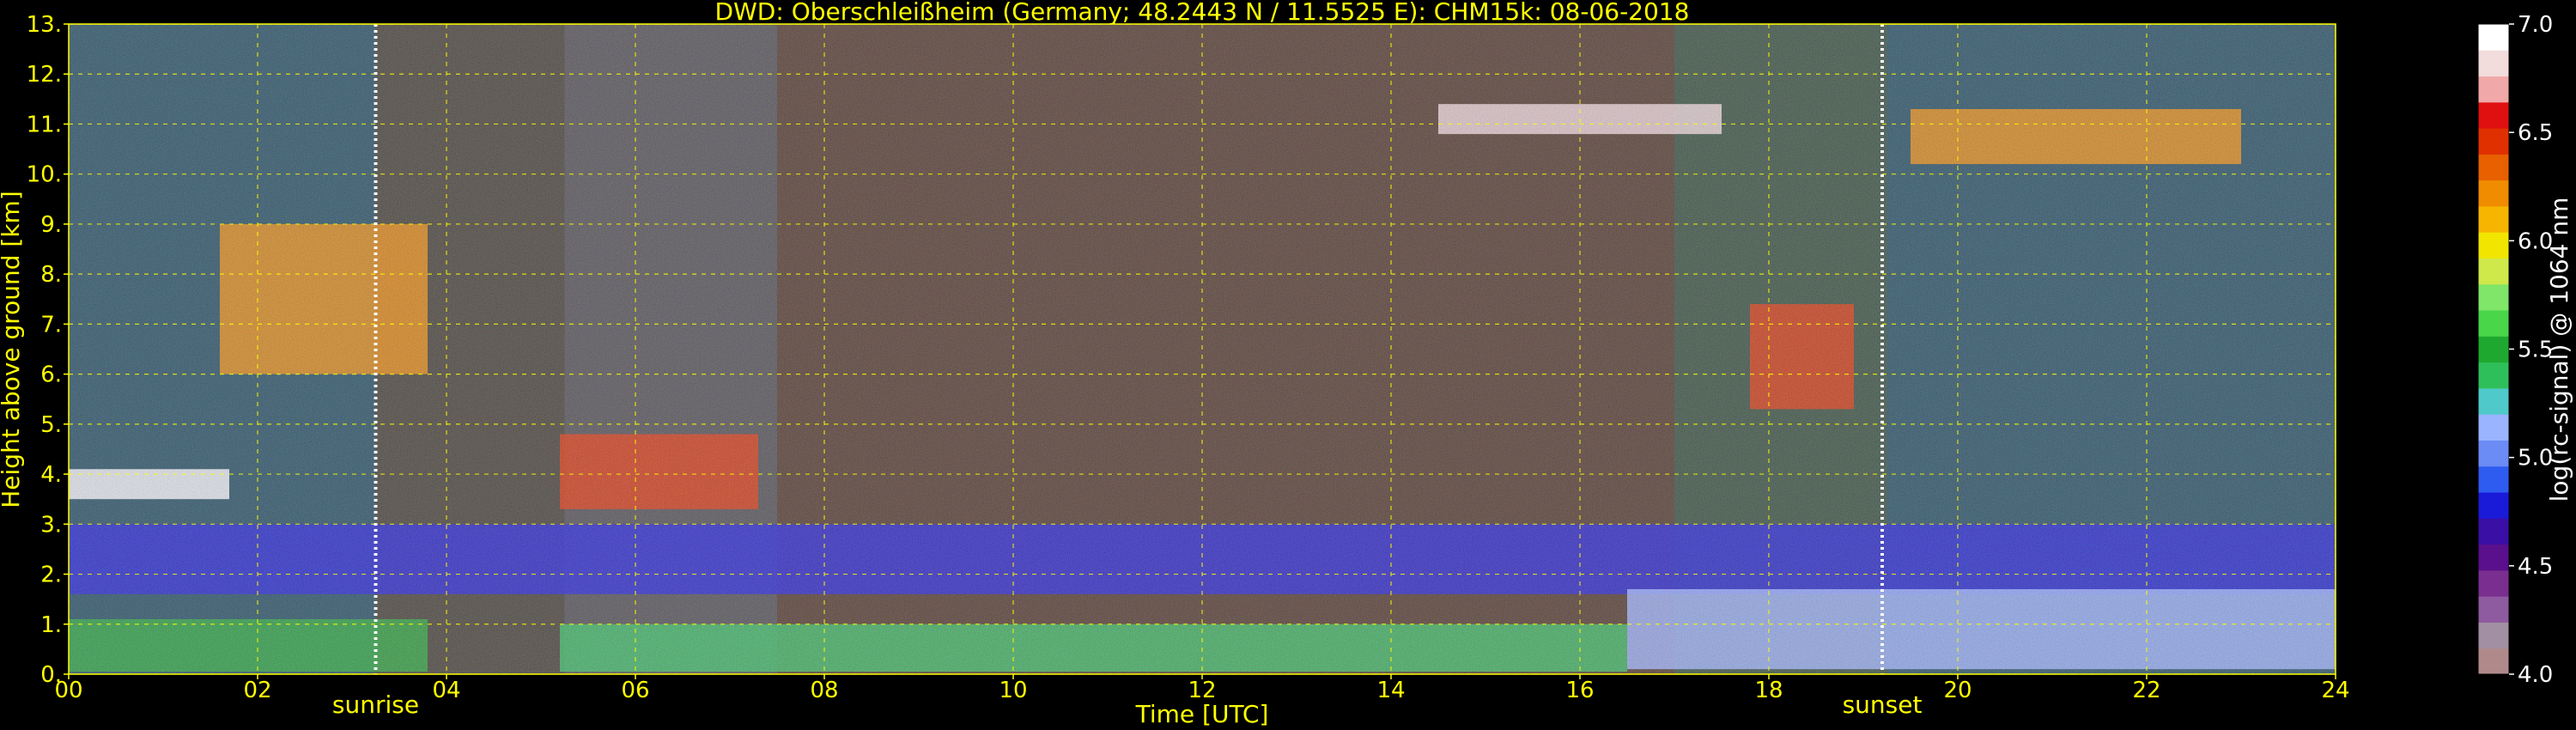 Image resolution: width=2576 pixels, height=730 pixels. What do you see at coordinates (1127, 704) in the screenshot?
I see `event-labels: sunrise sunset` at bounding box center [1127, 704].